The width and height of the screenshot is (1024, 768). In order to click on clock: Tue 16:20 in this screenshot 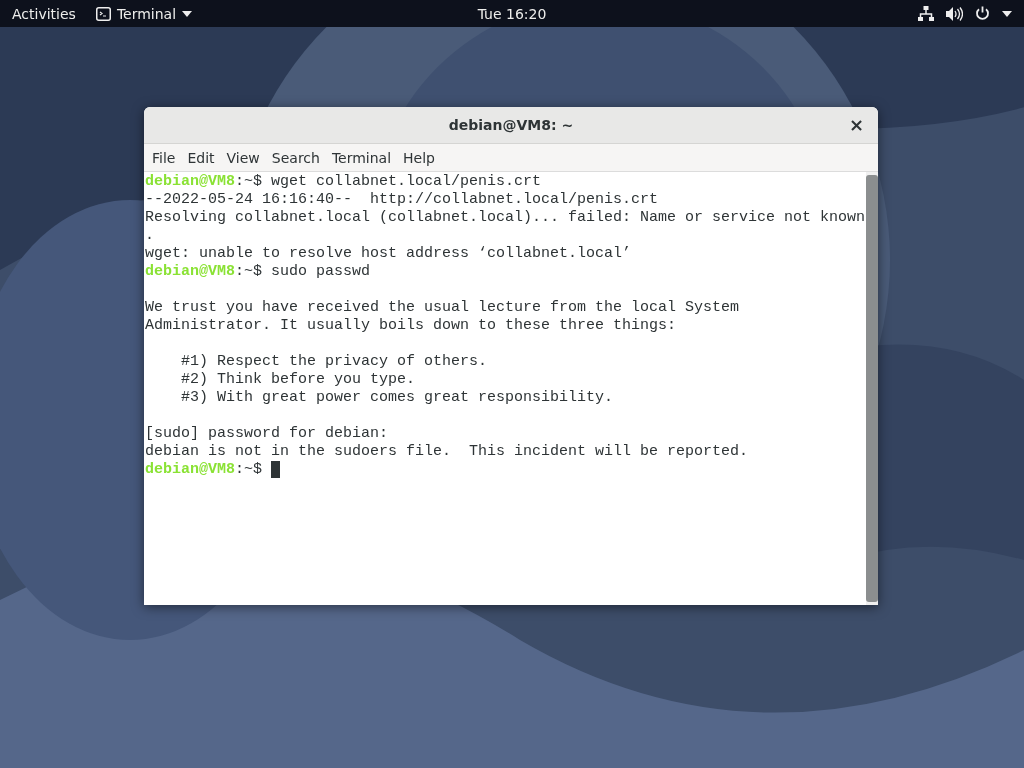, I will do `click(512, 13)`.